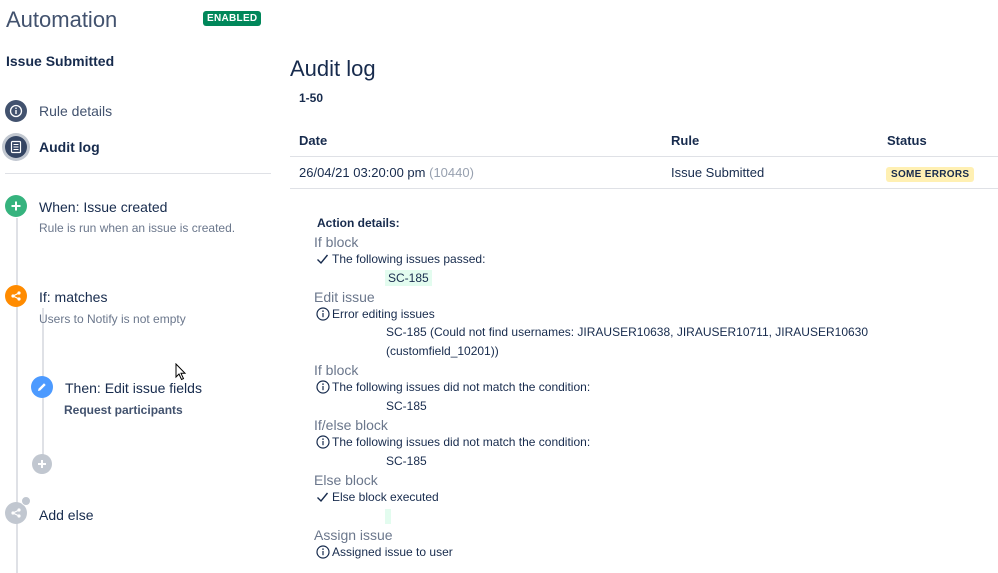 The height and width of the screenshot is (573, 998). I want to click on add-else-title: Add else, so click(66, 515).